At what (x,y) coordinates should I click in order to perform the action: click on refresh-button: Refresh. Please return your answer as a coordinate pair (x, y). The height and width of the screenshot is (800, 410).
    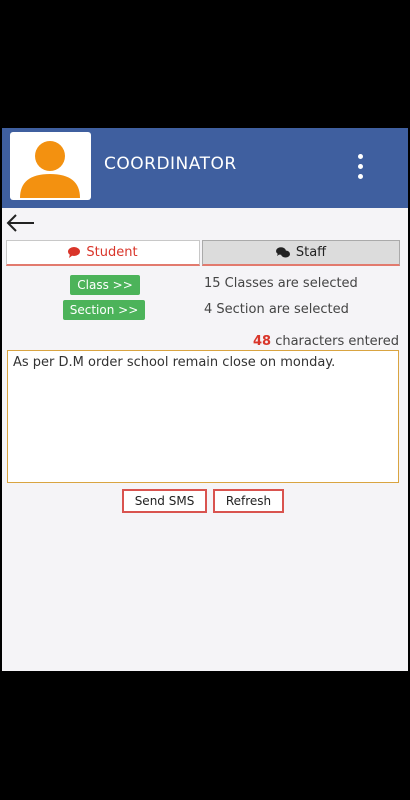
    Looking at the image, I should click on (248, 501).